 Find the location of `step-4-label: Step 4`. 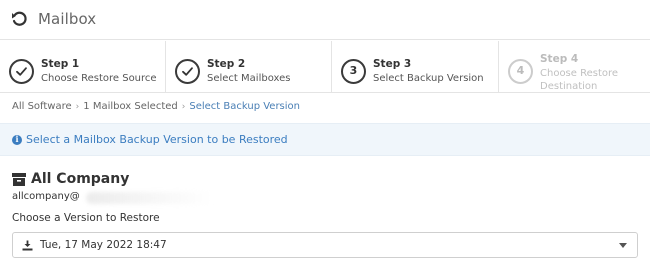

step-4-label: Step 4 is located at coordinates (559, 59).